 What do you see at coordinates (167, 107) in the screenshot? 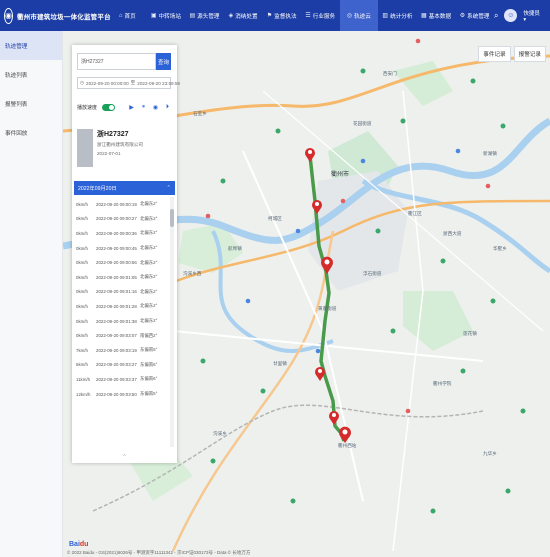
I see `speed-icon: ⏵` at bounding box center [167, 107].